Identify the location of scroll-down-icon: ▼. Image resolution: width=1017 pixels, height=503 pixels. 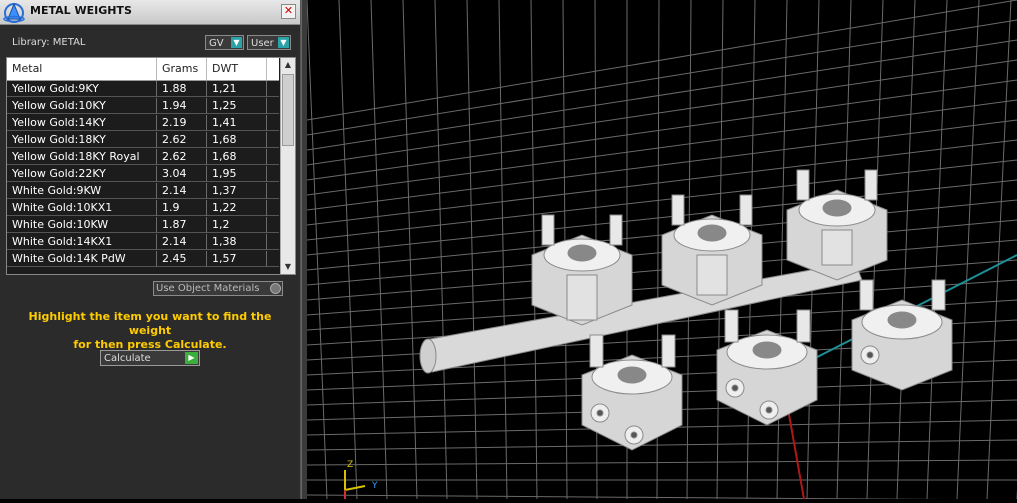
(288, 267).